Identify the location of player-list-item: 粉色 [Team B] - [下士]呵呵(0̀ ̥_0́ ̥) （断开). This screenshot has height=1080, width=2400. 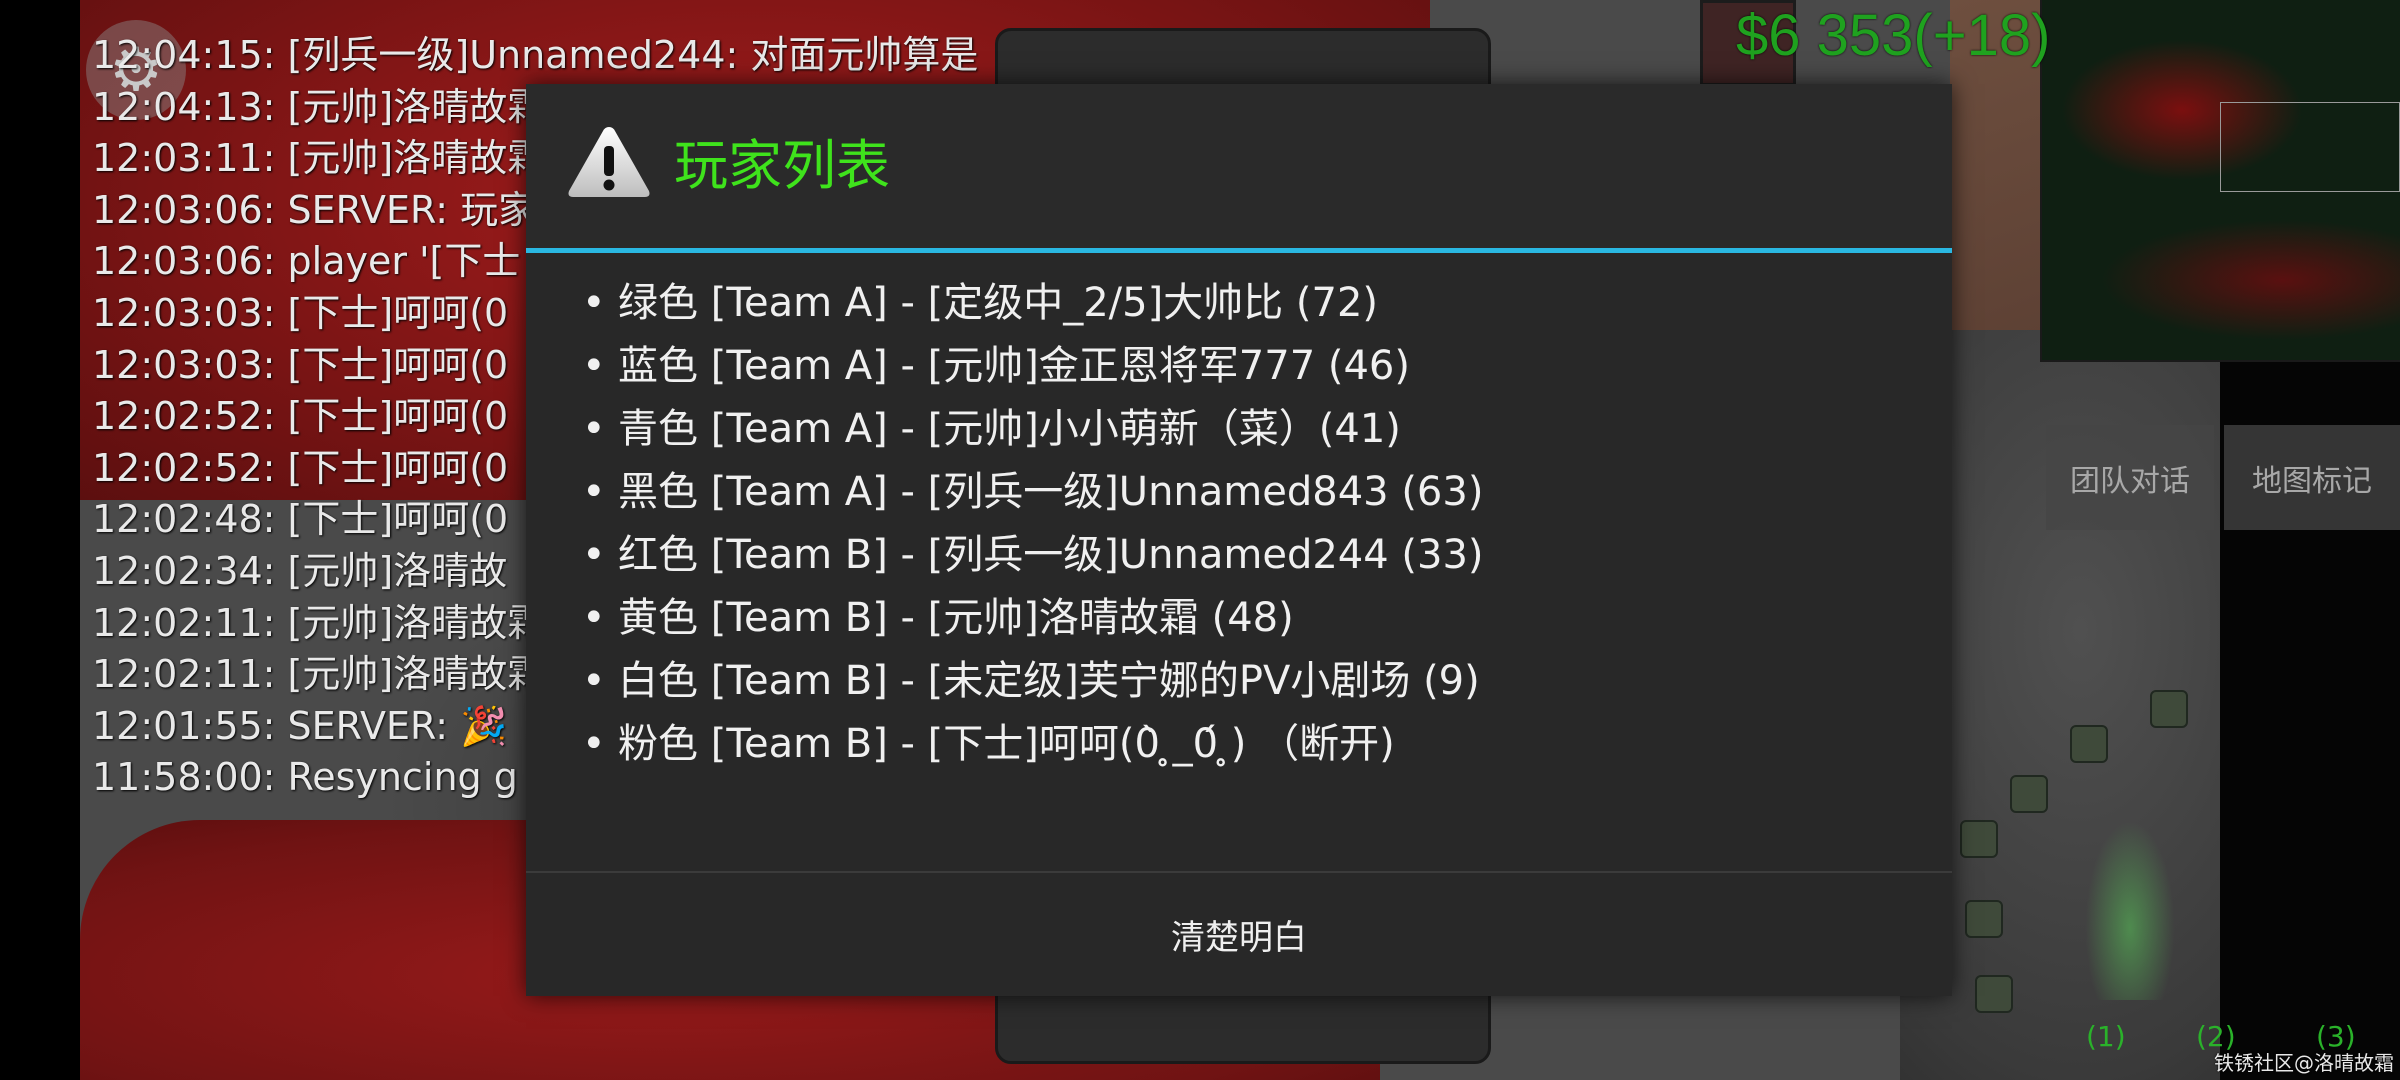
(1033, 744).